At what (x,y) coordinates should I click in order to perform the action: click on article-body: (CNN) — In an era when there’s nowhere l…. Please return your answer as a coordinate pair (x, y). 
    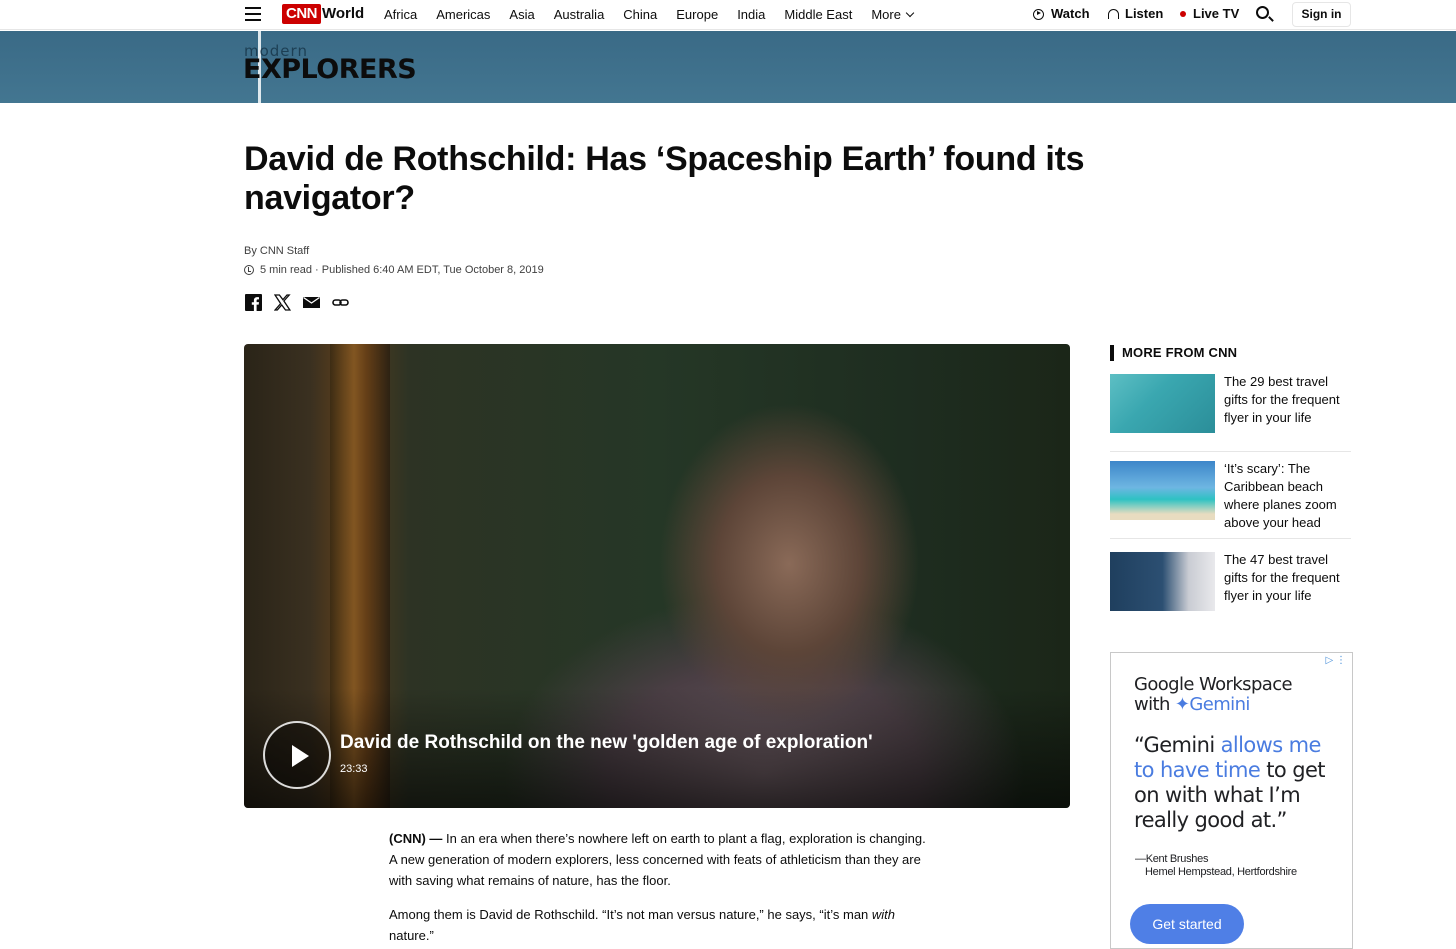
    Looking at the image, I should click on (659, 888).